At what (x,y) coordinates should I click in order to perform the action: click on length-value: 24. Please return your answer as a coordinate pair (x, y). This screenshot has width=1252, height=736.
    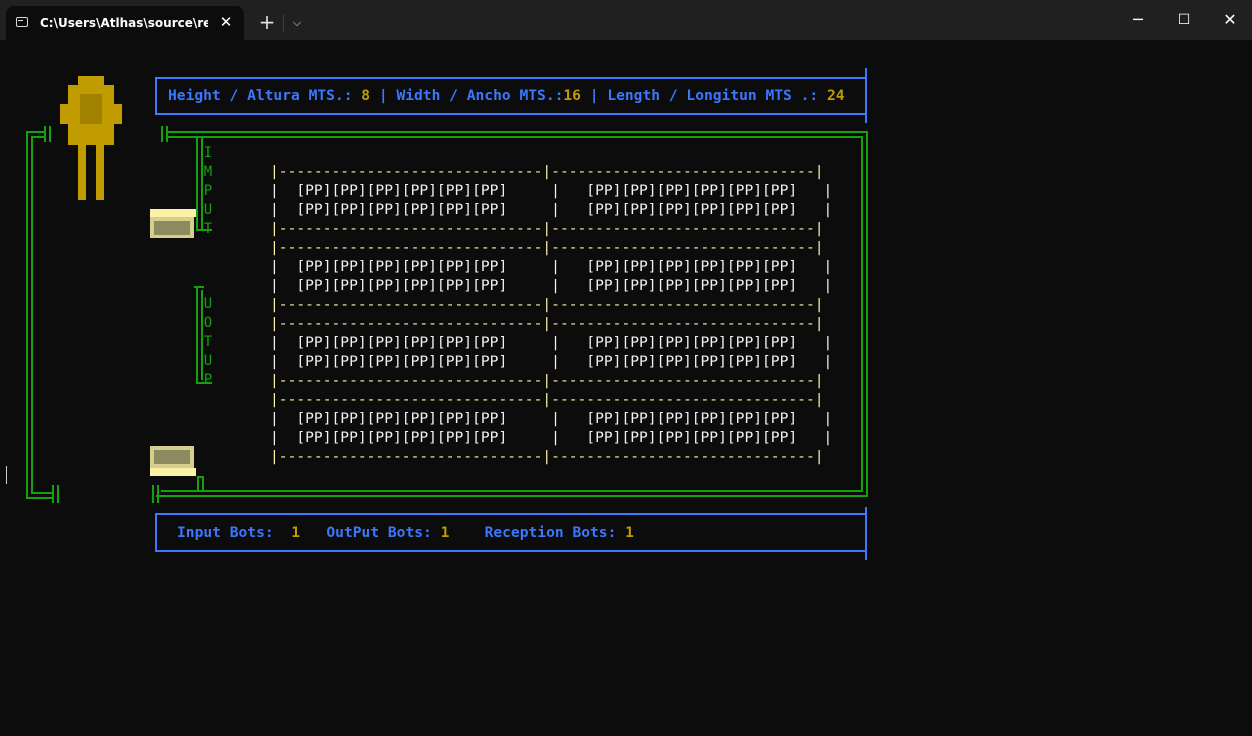
    Looking at the image, I should click on (835, 95).